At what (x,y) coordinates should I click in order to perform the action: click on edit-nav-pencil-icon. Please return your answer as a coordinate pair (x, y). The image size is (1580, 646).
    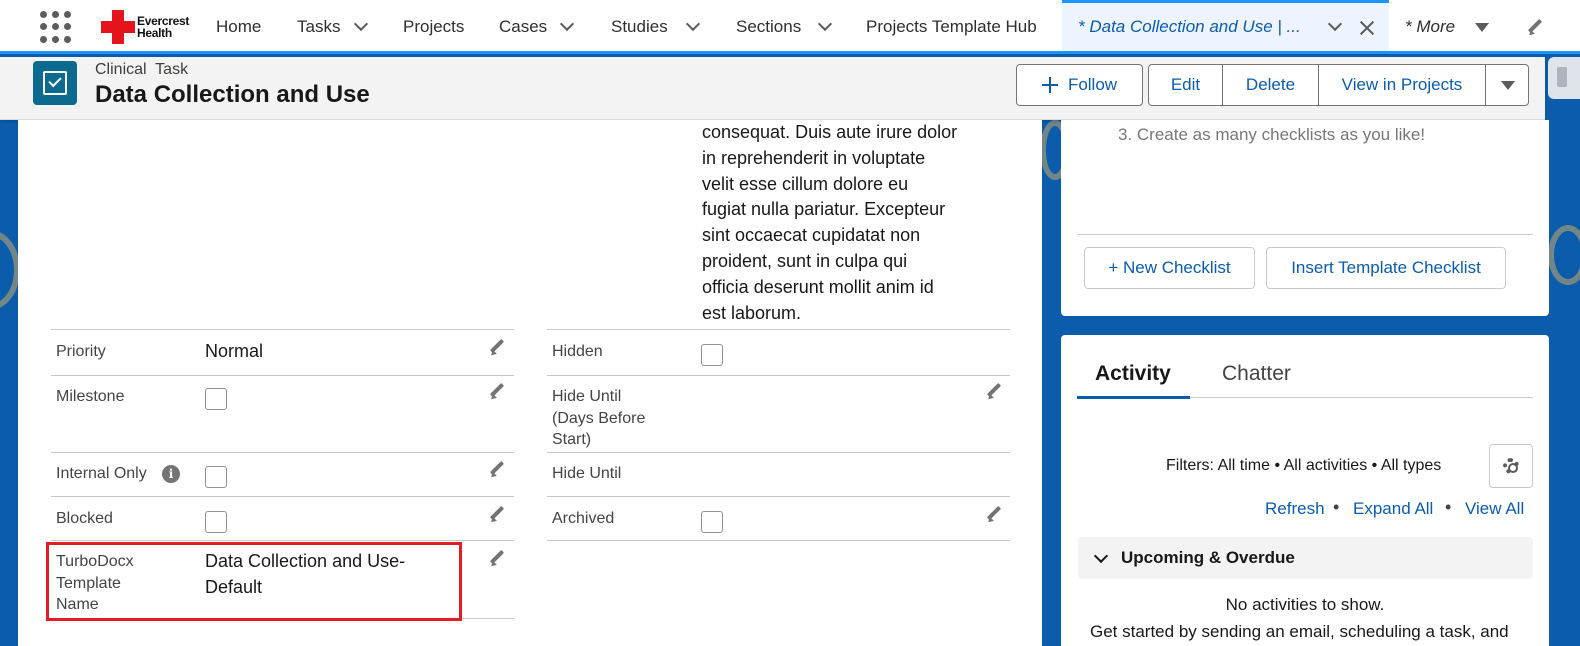
    Looking at the image, I should click on (1535, 28).